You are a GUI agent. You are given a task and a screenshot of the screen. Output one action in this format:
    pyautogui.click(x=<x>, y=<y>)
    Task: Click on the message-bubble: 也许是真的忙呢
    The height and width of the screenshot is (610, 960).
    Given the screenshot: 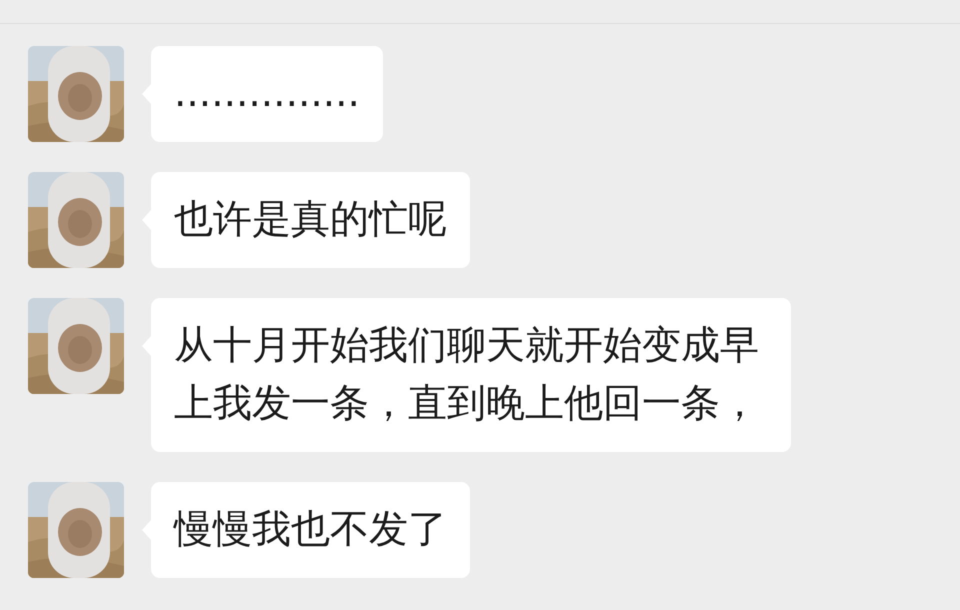 What is the action you would take?
    pyautogui.click(x=310, y=220)
    